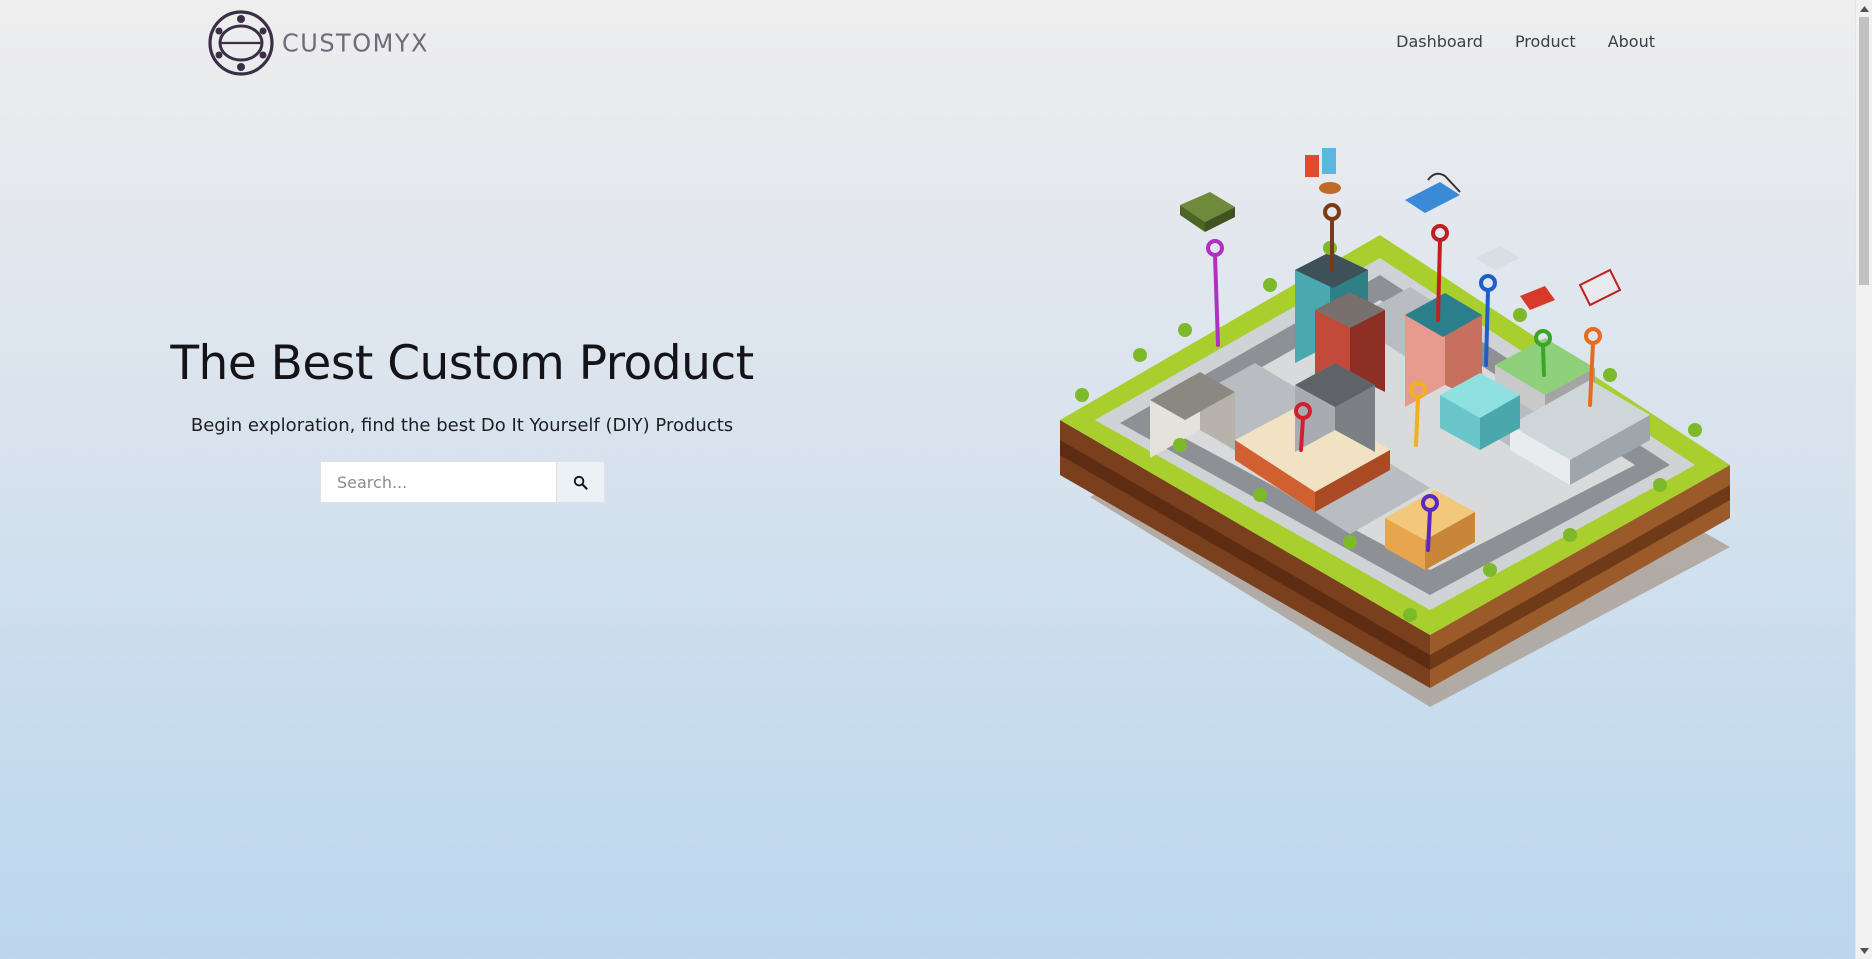 The width and height of the screenshot is (1872, 959). Describe the element at coordinates (1864, 151) in the screenshot. I see `scrollbar-thumb` at that location.